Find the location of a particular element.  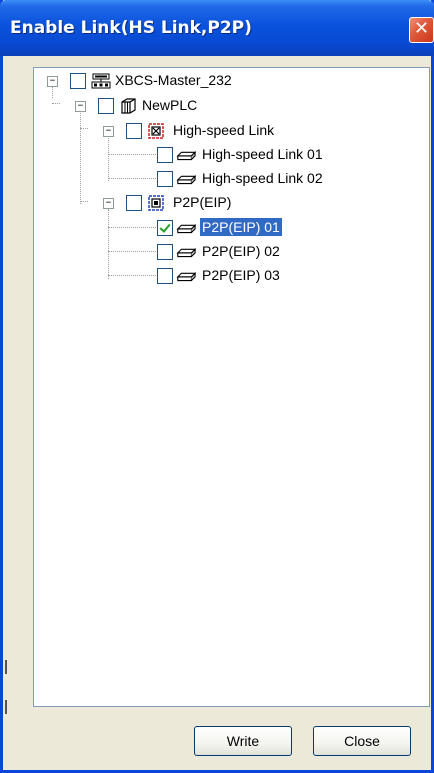

tree-node-label-selected: P2P(EIP) 01 is located at coordinates (241, 227).